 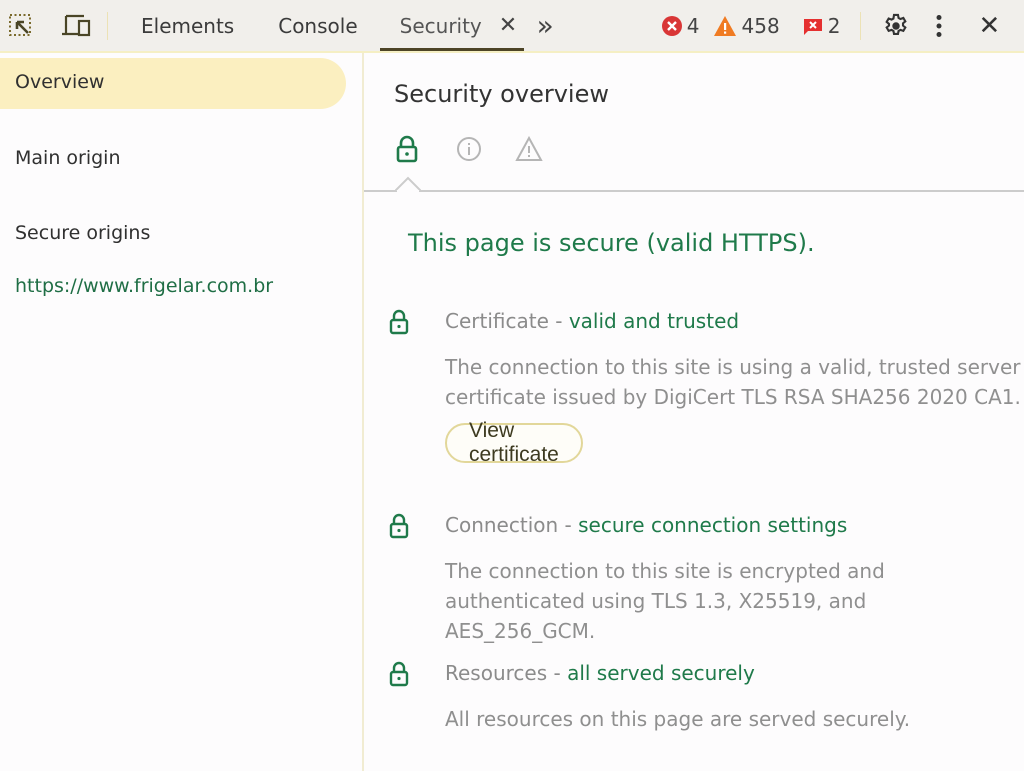 What do you see at coordinates (713, 525) in the screenshot?
I see `section-status: secure connection settings` at bounding box center [713, 525].